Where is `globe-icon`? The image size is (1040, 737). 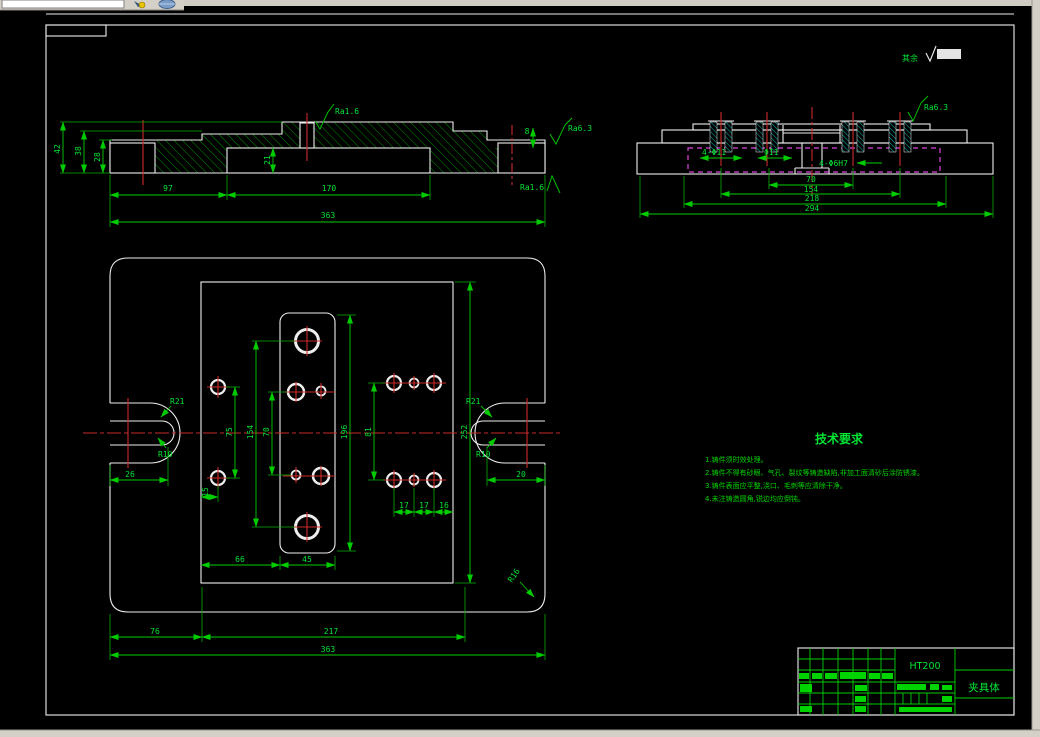
globe-icon is located at coordinates (167, 4).